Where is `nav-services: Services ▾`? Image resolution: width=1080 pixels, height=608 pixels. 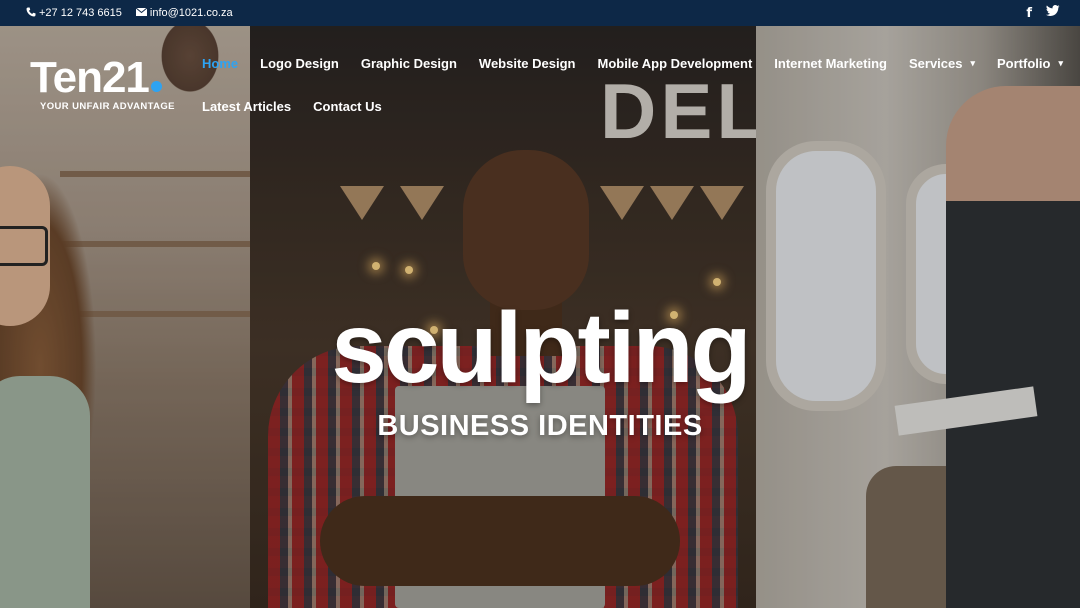
nav-services: Services ▾ is located at coordinates (942, 63).